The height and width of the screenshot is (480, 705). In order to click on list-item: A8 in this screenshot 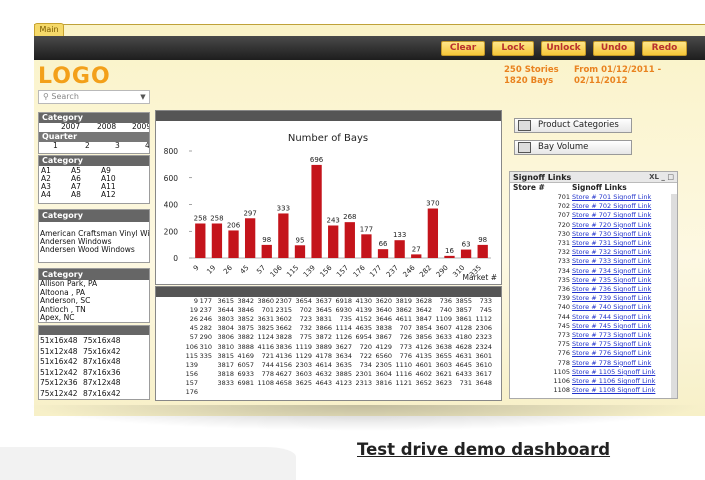, I will do `click(76, 195)`.